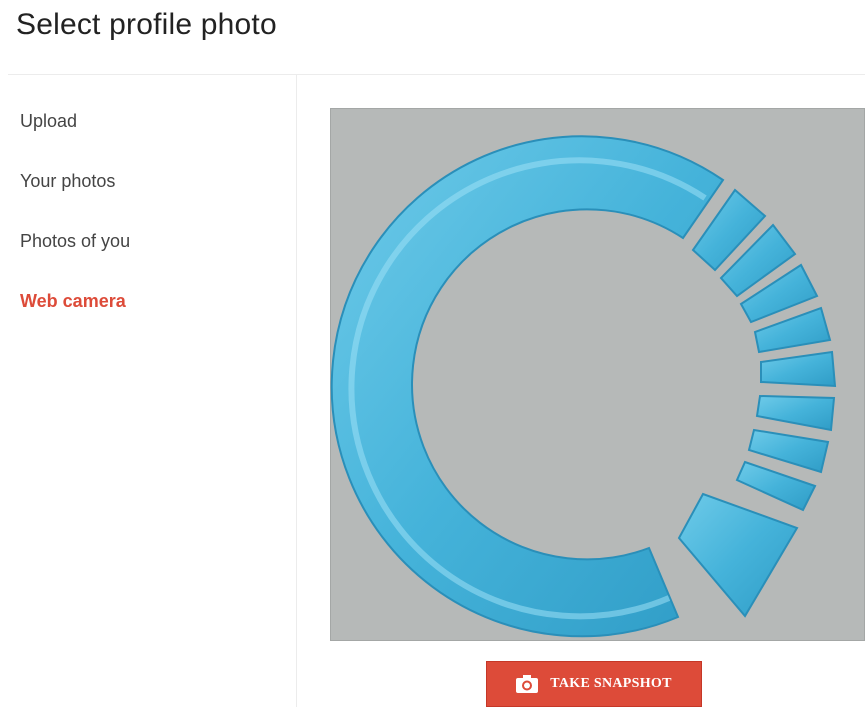 This screenshot has height=707, width=865. Describe the element at coordinates (75, 241) in the screenshot. I see `nav-item-photos-of-you: Photos of you` at that location.